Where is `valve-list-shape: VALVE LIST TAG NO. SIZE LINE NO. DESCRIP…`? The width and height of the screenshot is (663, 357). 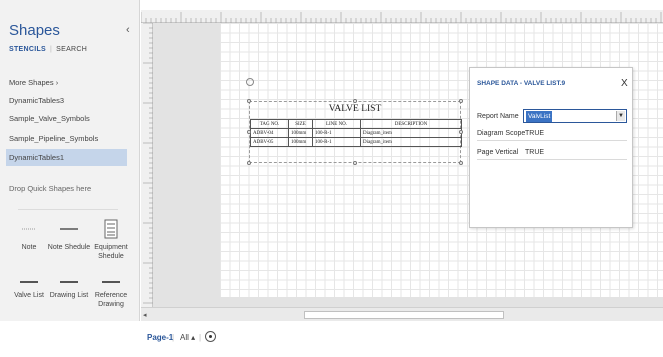 valve-list-shape: VALVE LIST TAG NO. SIZE LINE NO. DESCRIP… is located at coordinates (355, 132).